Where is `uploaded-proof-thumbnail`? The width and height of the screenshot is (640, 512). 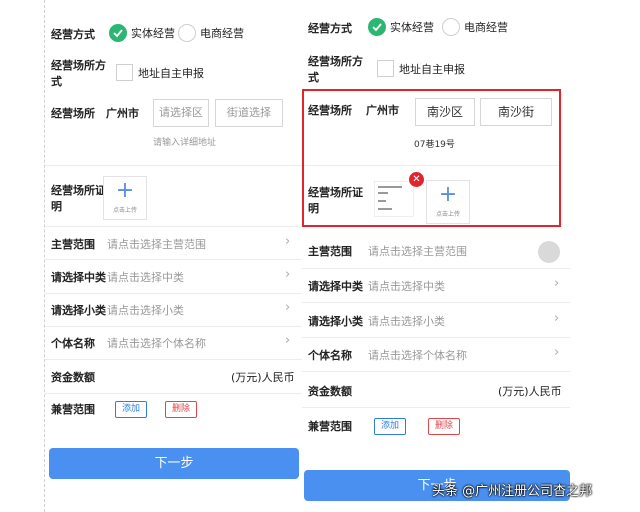
uploaded-proof-thumbnail is located at coordinates (394, 199).